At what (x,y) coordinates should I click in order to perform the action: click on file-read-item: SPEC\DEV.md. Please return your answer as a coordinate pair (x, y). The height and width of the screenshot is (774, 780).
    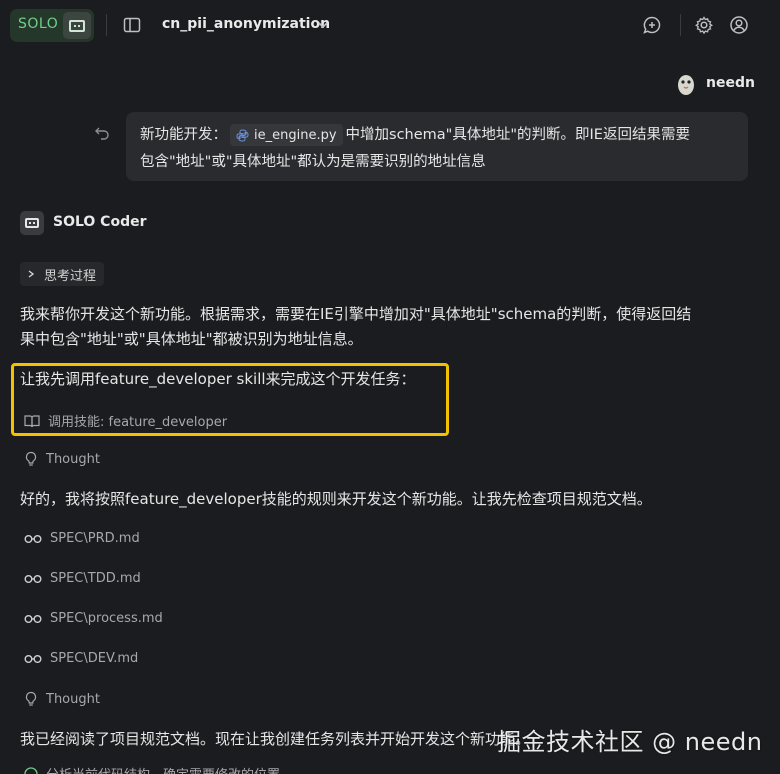
    Looking at the image, I should click on (81, 658).